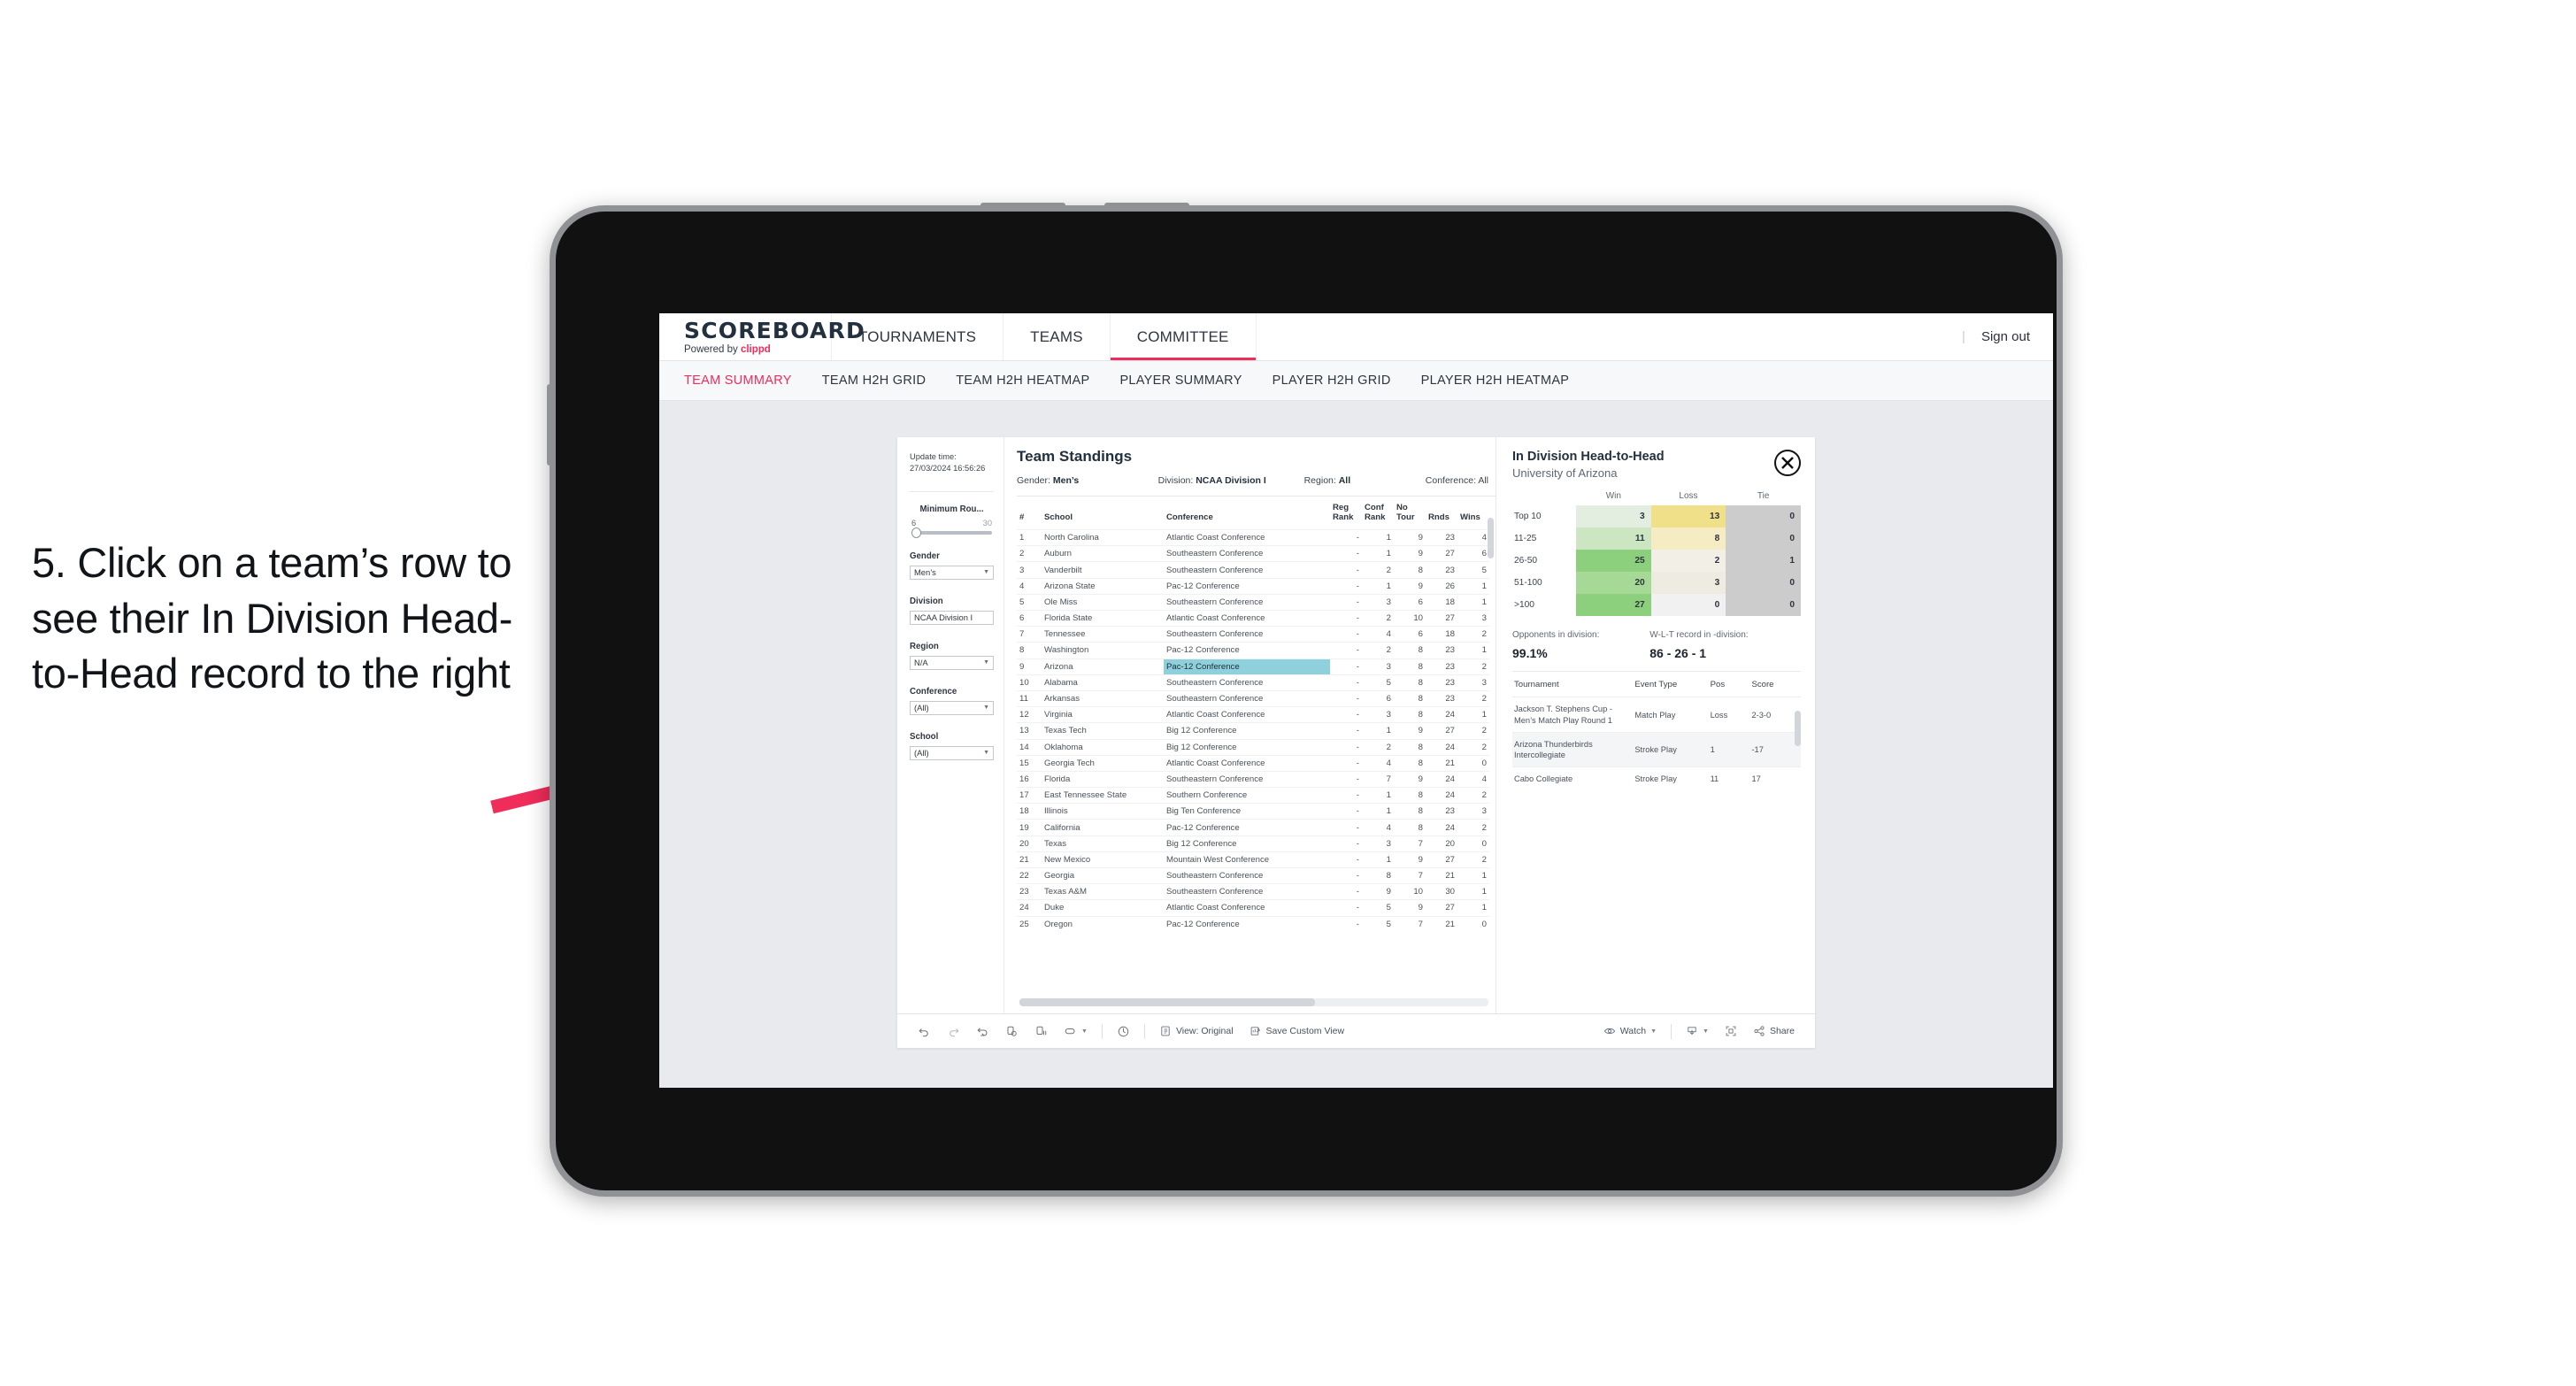 This screenshot has width=2576, height=1386. I want to click on school-select: (All) ▼, so click(952, 752).